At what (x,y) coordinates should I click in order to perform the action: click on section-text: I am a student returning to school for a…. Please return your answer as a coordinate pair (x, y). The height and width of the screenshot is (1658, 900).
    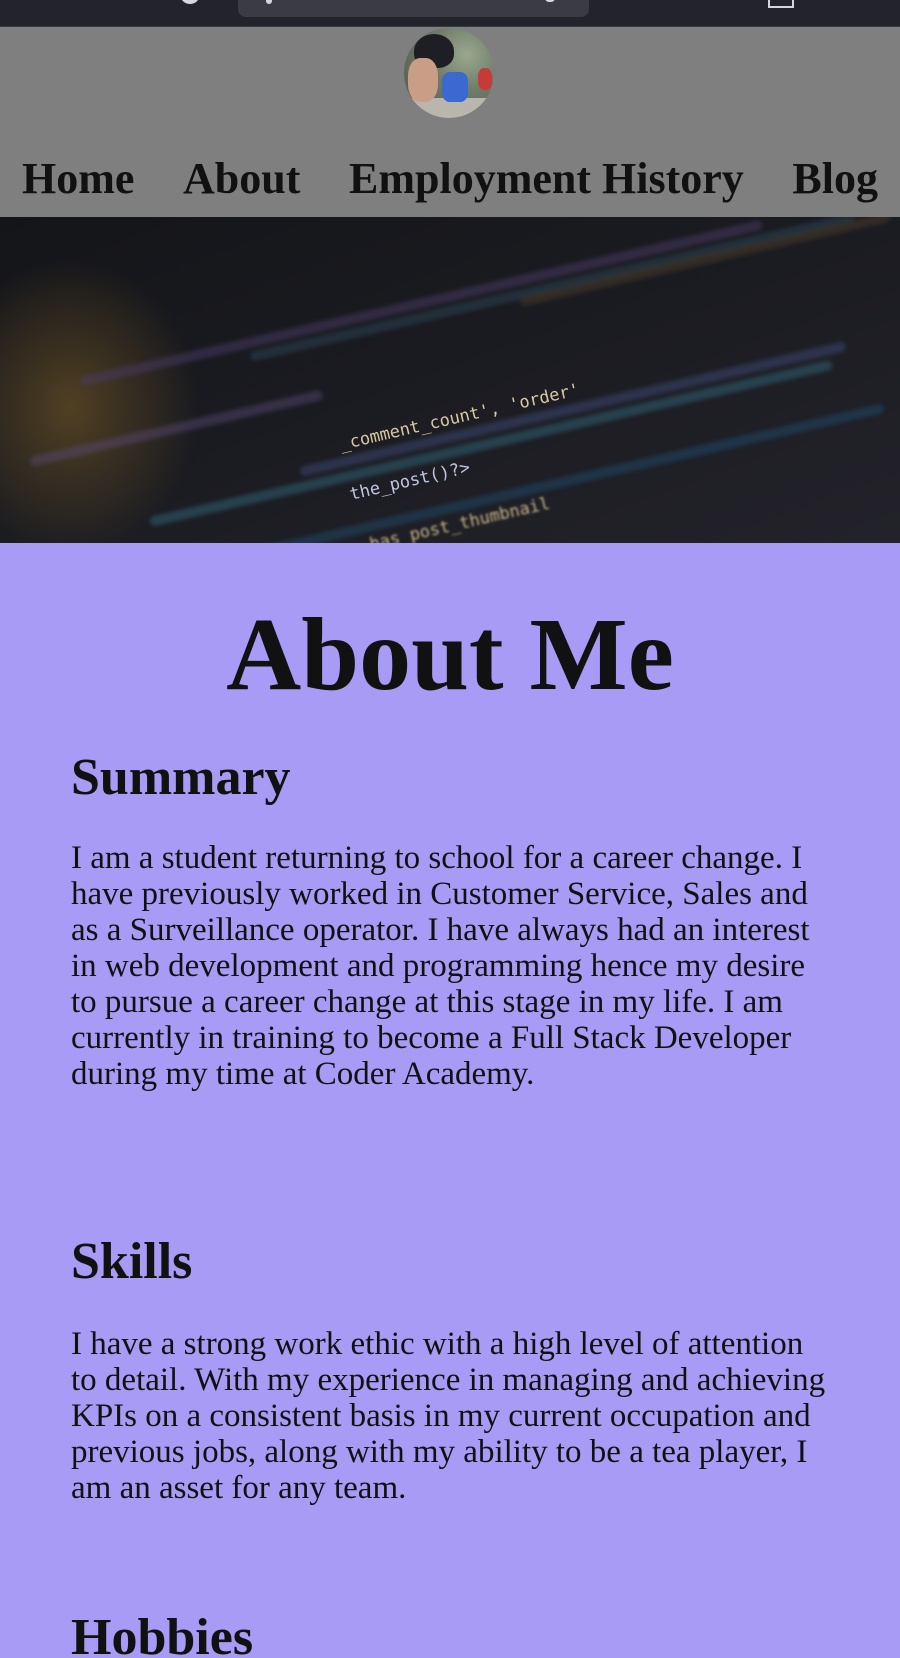
    Looking at the image, I should click on (440, 966).